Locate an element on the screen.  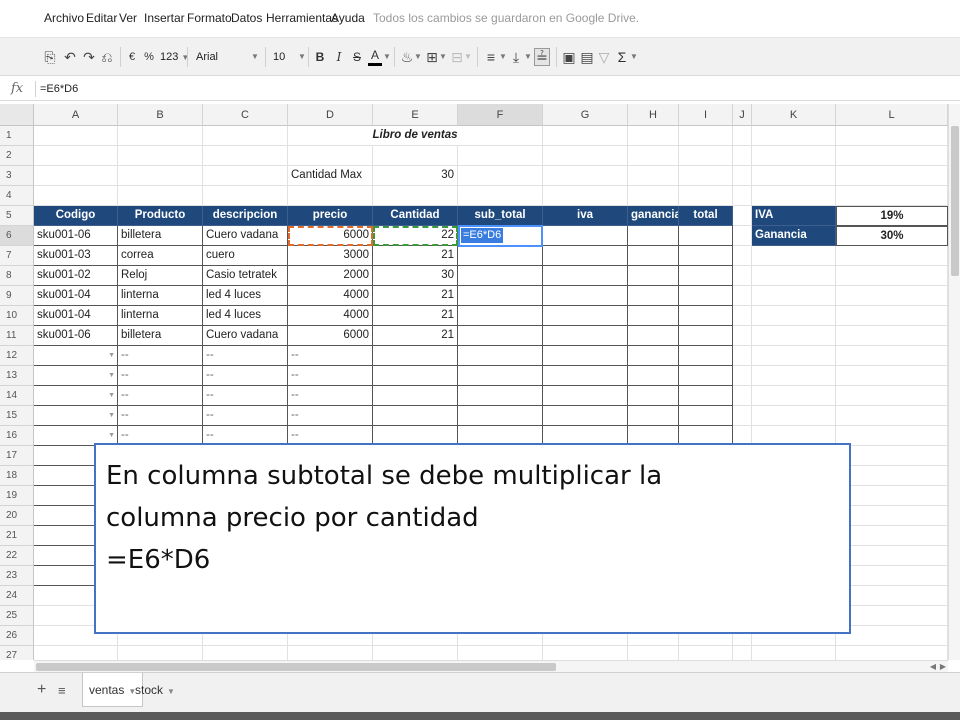
column-title-0: Codigo is located at coordinates (76, 216).